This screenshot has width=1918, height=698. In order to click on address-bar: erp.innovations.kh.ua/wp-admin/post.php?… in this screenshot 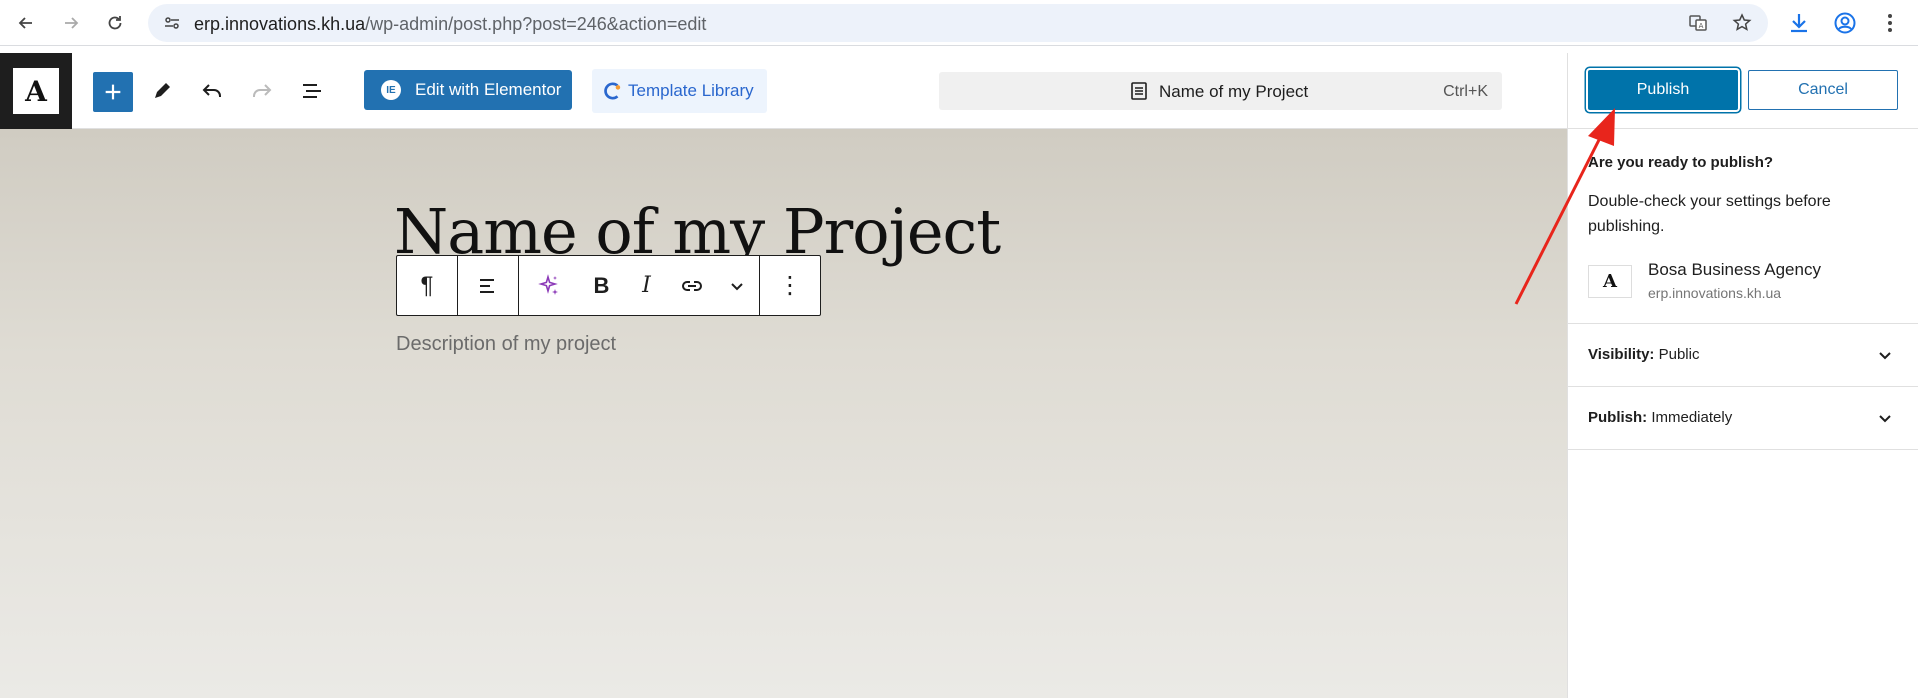, I will do `click(958, 23)`.